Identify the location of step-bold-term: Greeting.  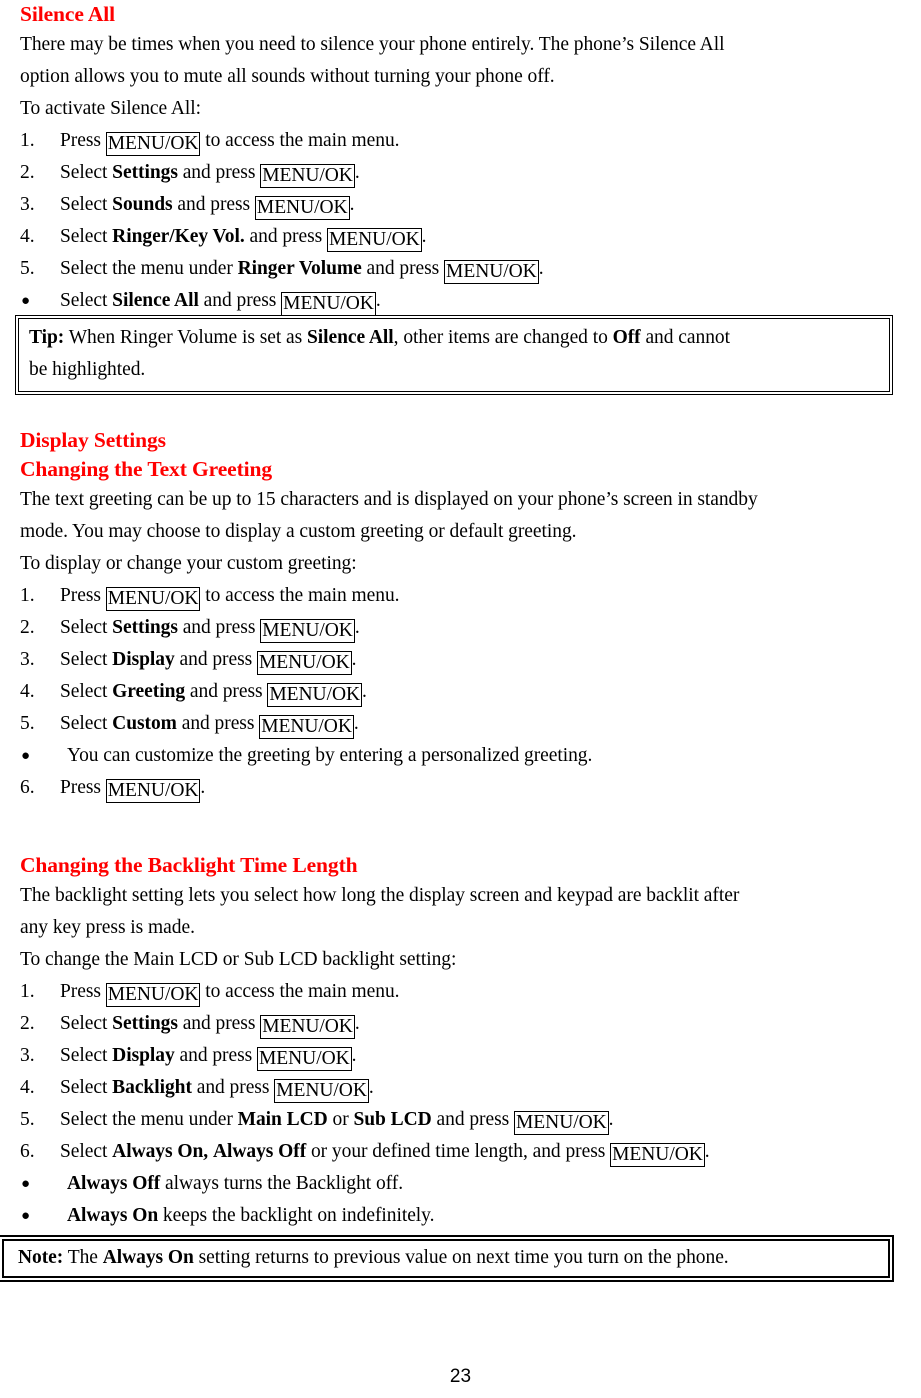
(149, 691).